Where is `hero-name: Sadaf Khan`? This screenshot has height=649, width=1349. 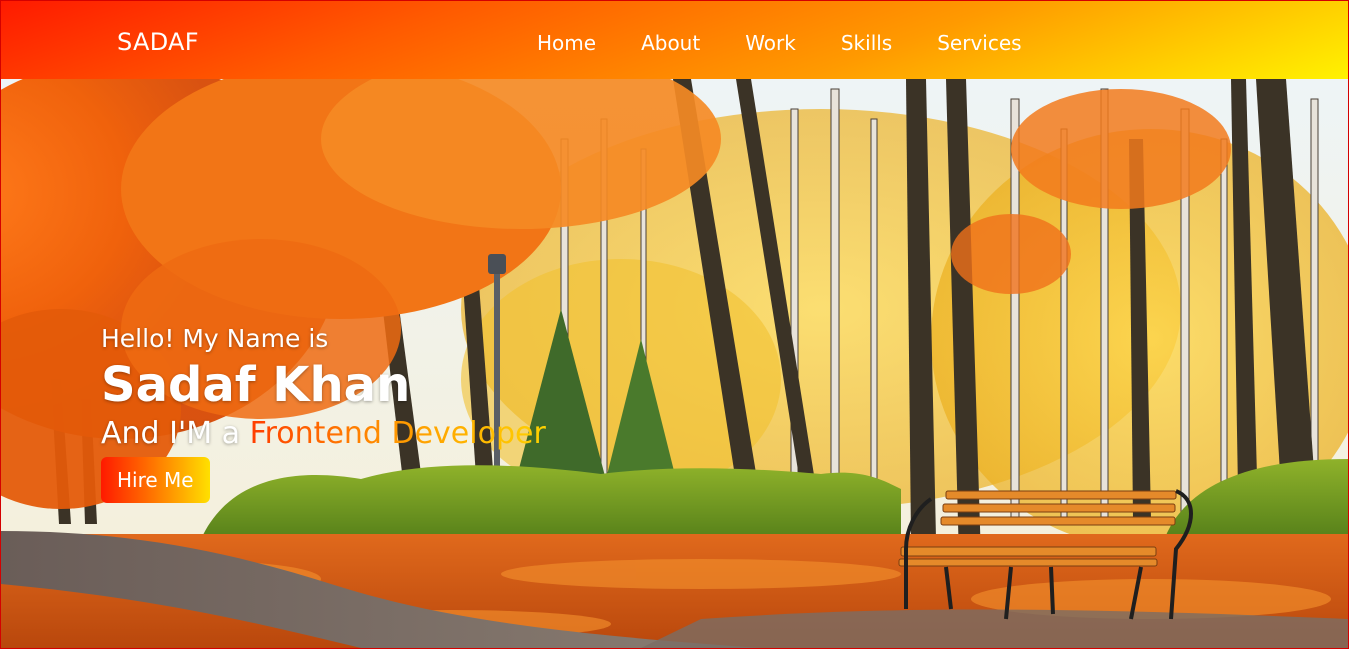
hero-name: Sadaf Khan is located at coordinates (256, 385).